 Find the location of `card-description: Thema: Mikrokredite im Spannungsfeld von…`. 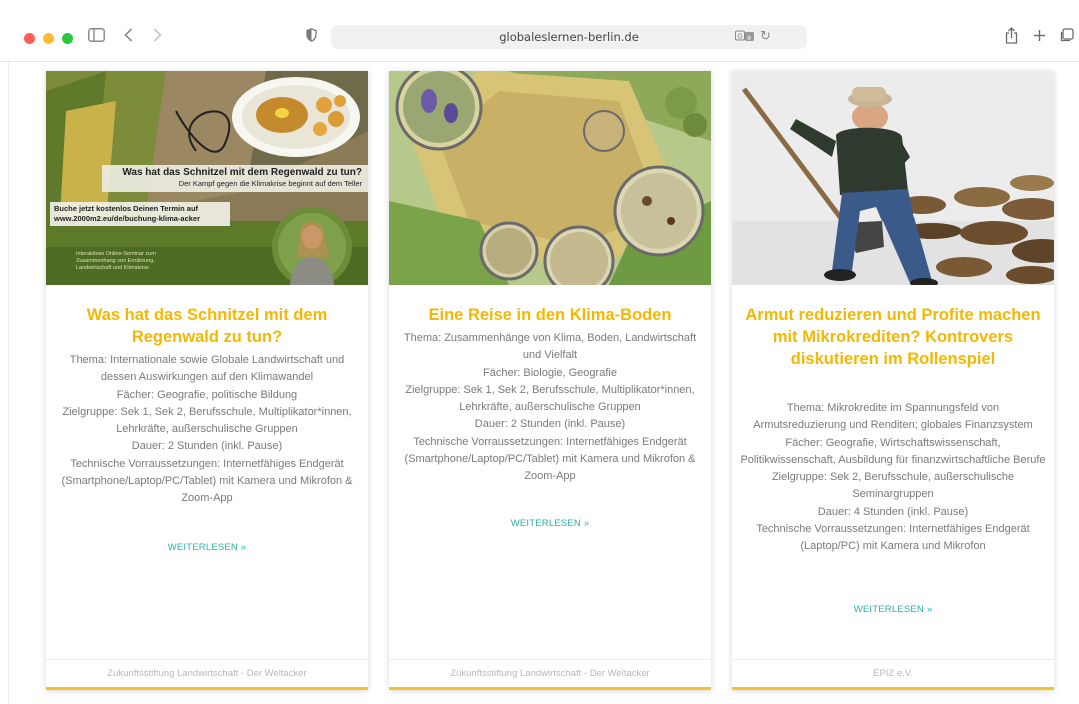

card-description: Thema: Mikrokredite im Spannungsfeld von… is located at coordinates (893, 478).